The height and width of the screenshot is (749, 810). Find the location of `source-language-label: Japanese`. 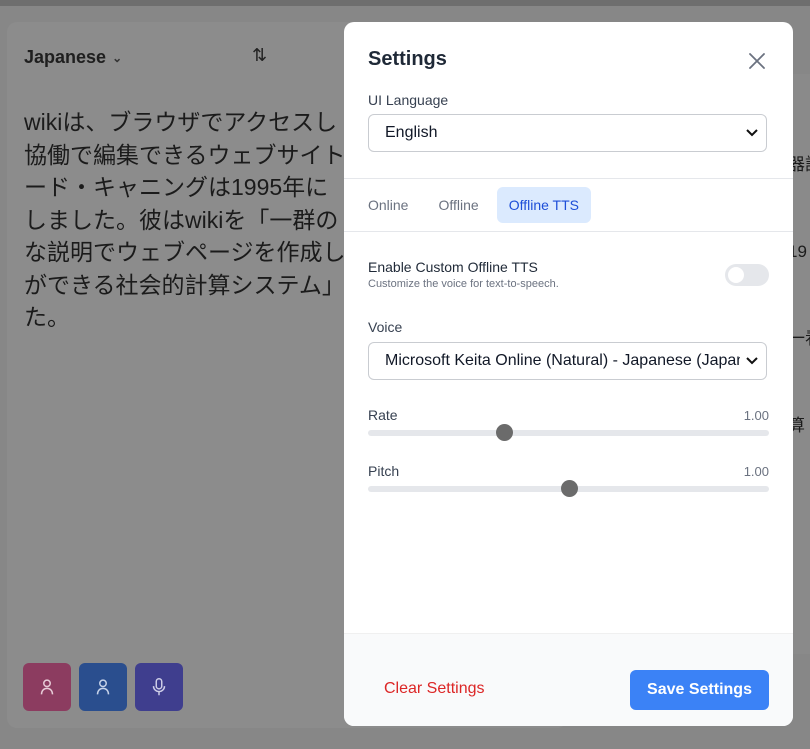

source-language-label: Japanese is located at coordinates (65, 57).